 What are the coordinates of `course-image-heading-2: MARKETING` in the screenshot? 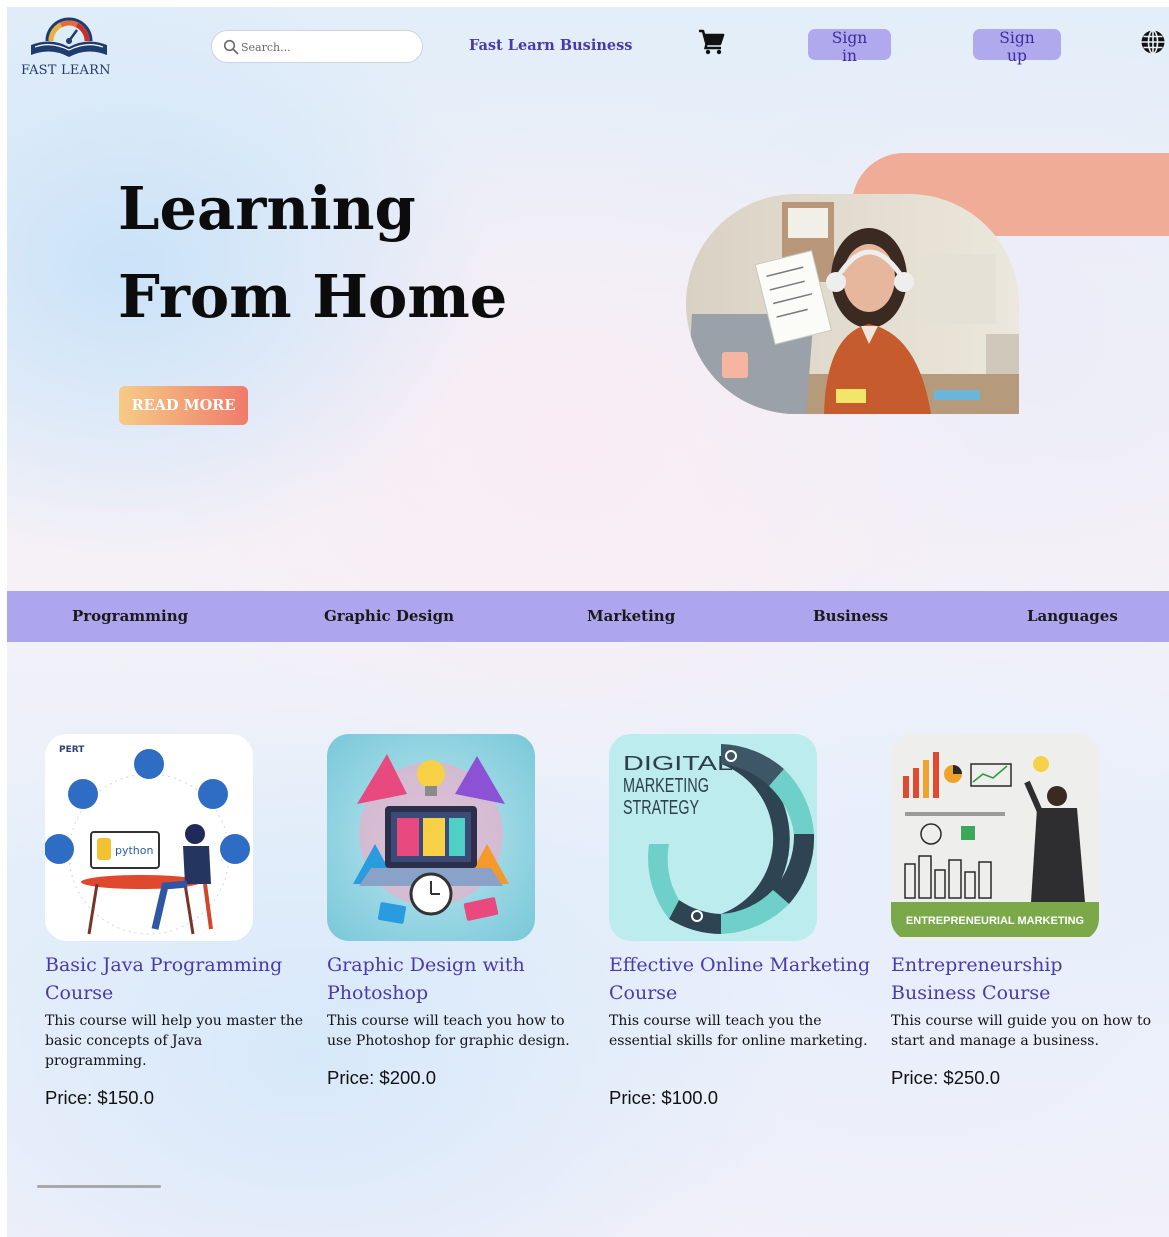 It's located at (666, 786).